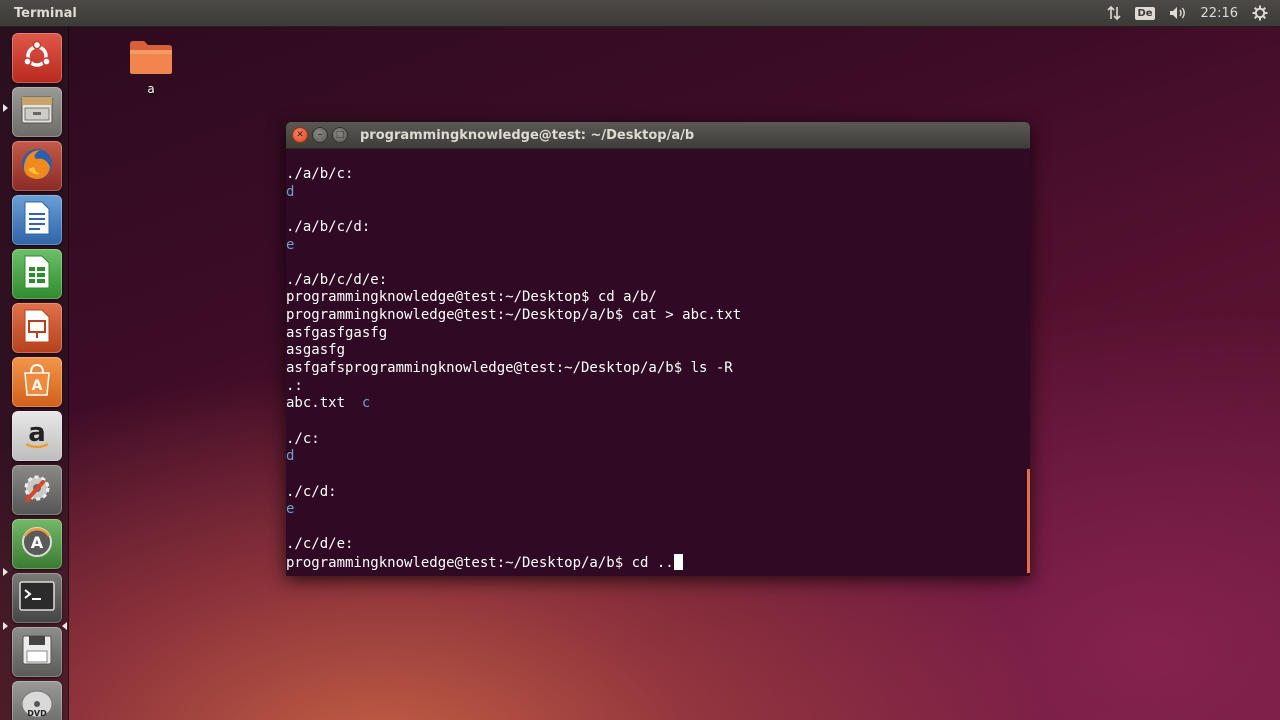 This screenshot has height=720, width=1280. I want to click on terminal-line-text: asgasfg, so click(316, 350).